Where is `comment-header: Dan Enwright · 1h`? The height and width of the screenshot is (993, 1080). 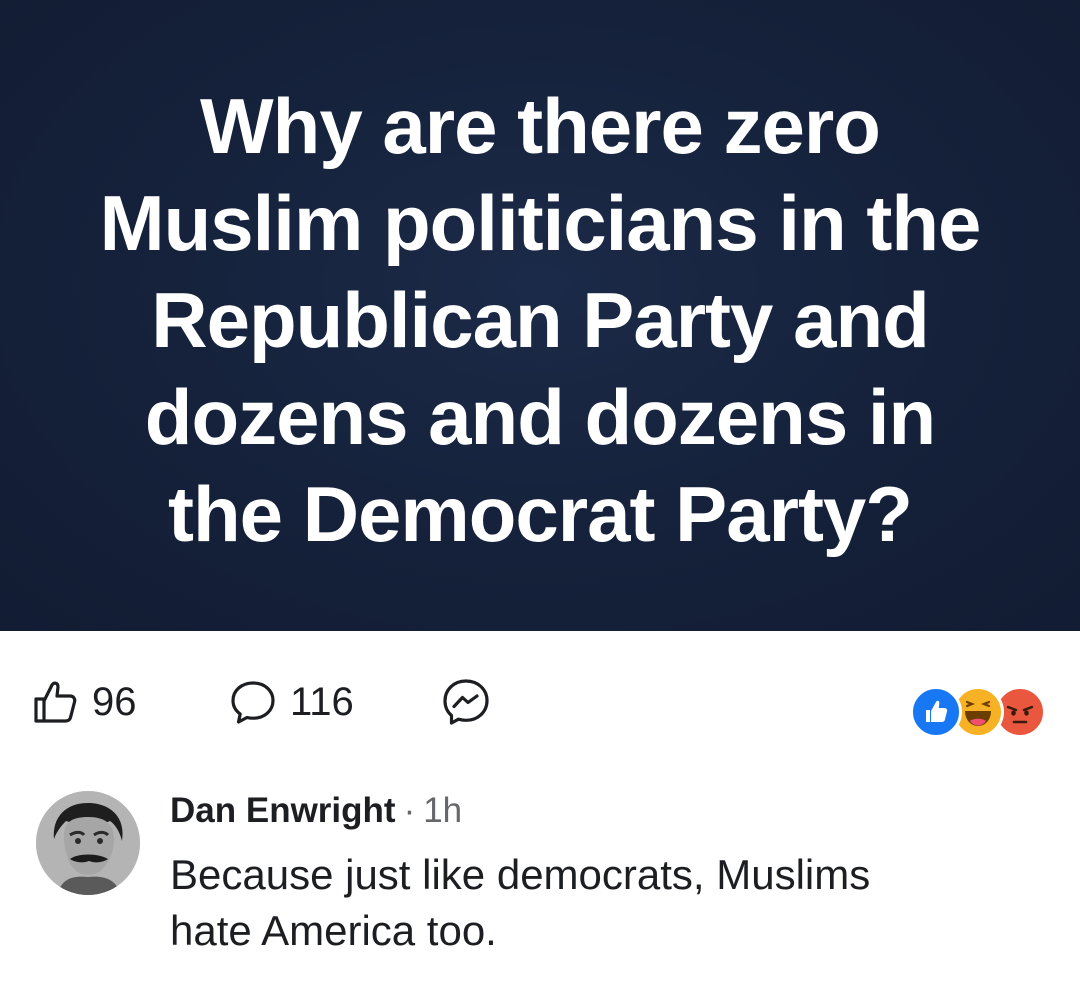
comment-header: Dan Enwright · 1h is located at coordinates (316, 815).